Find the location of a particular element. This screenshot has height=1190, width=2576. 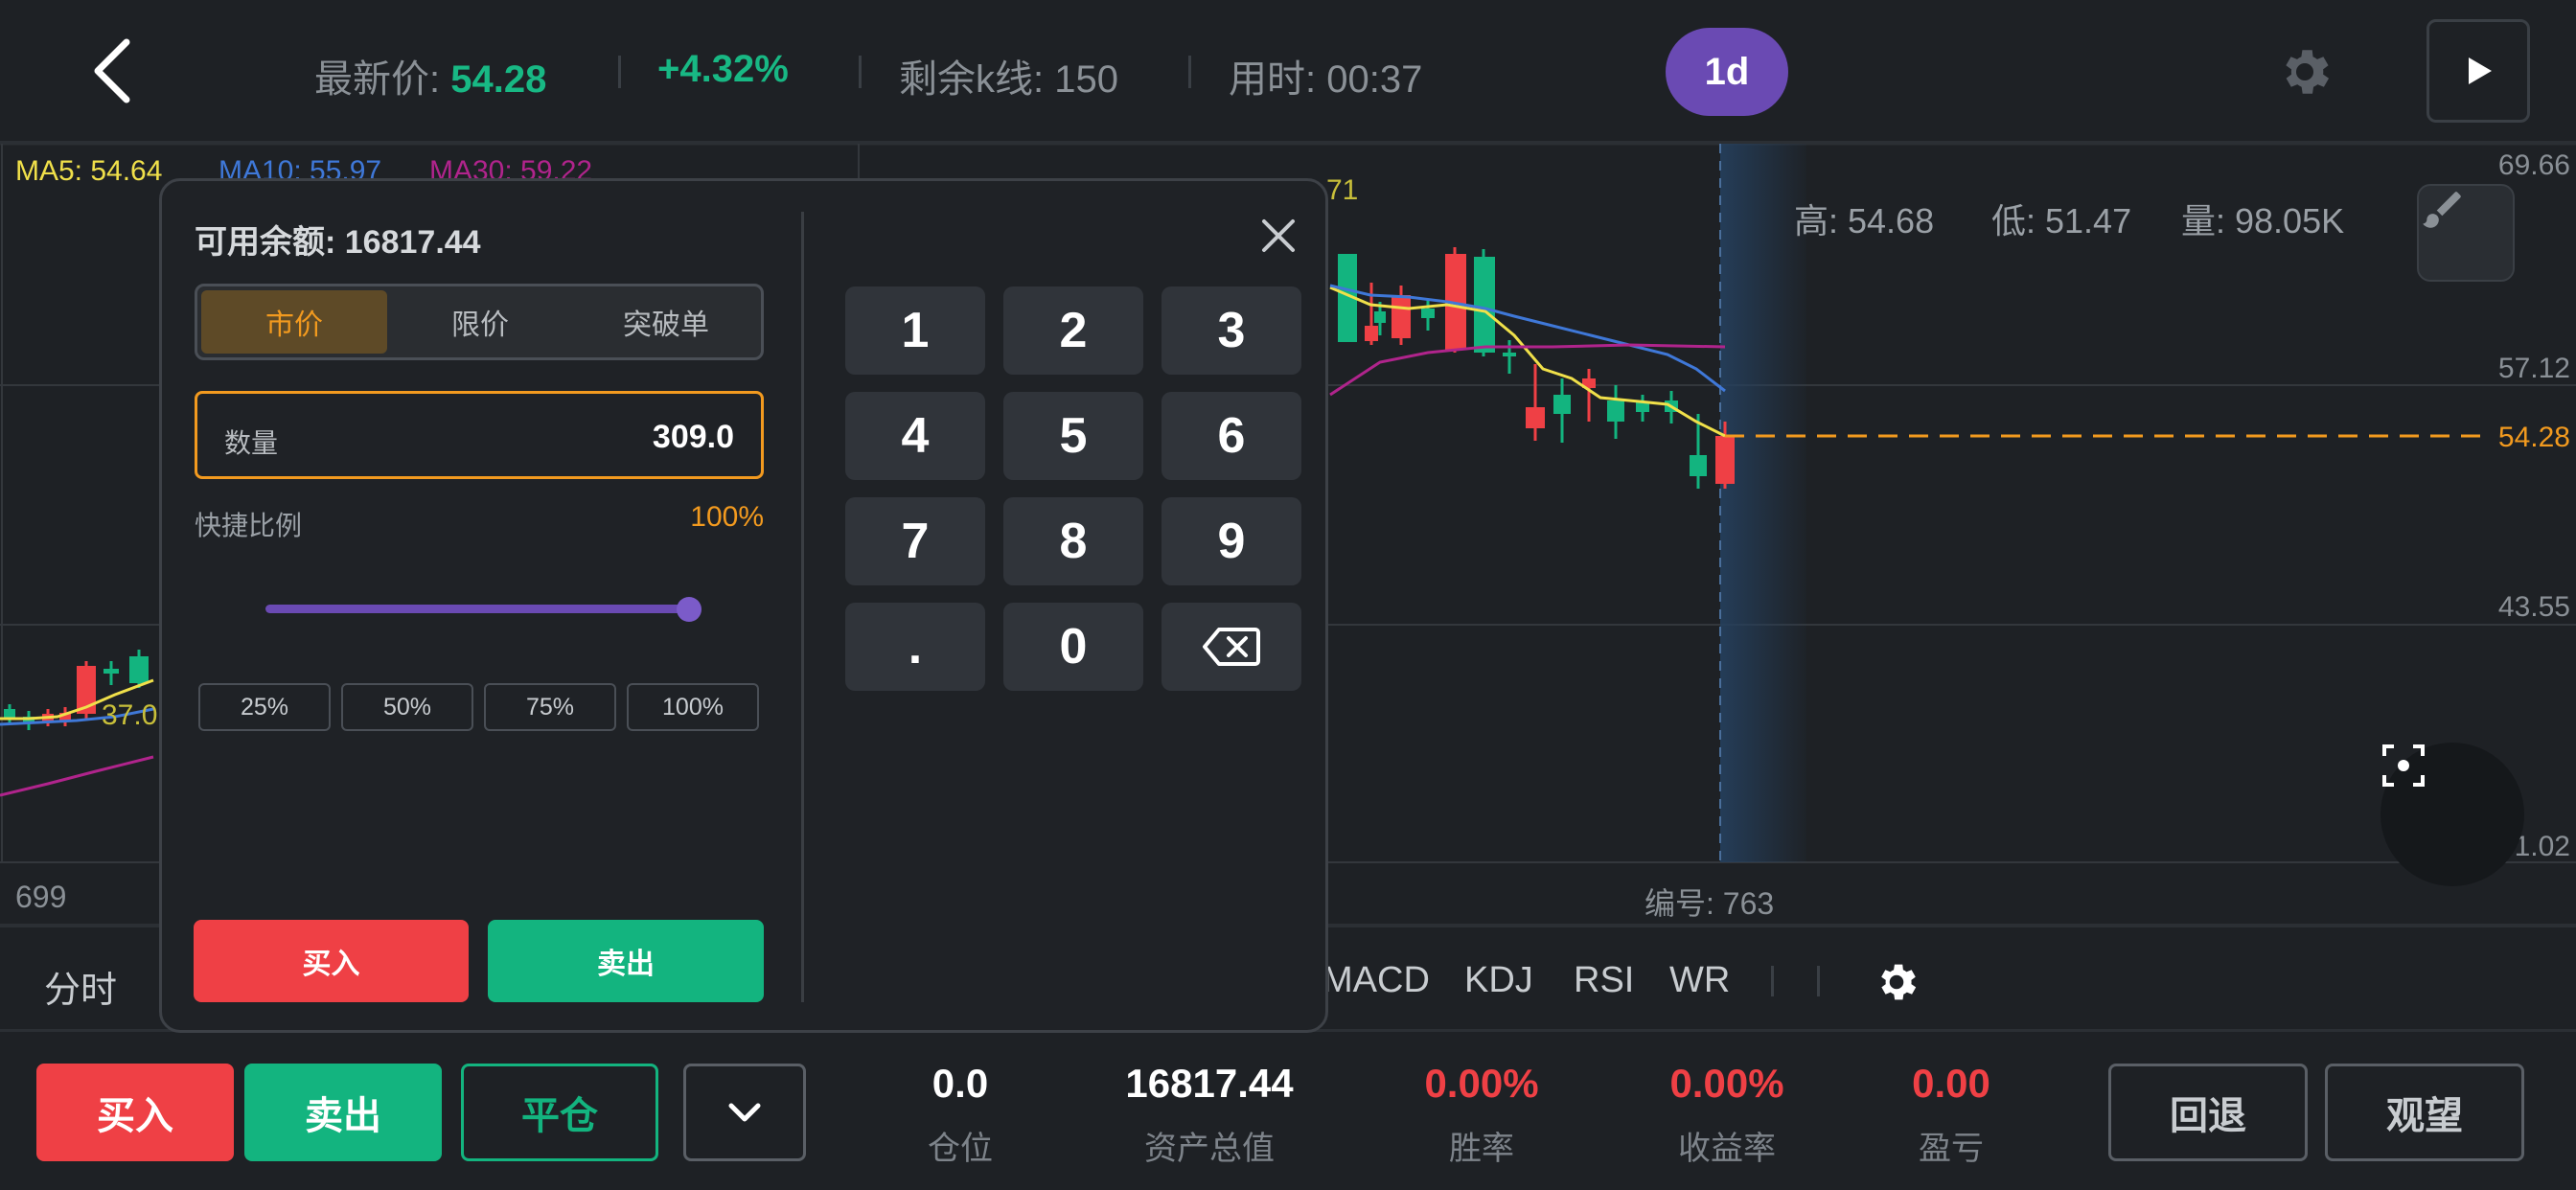

ma5-legend: MA5: 54.64 is located at coordinates (89, 171).